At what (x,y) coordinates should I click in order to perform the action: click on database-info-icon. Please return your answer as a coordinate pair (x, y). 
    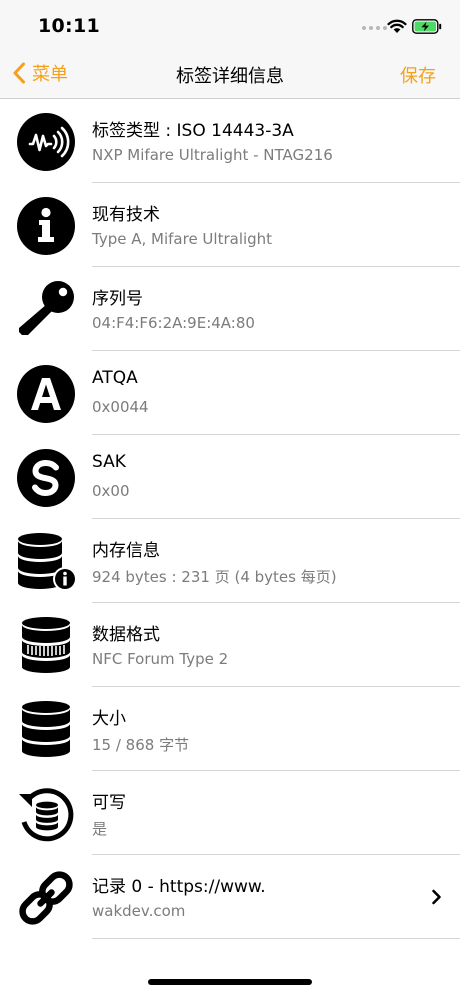
    Looking at the image, I should click on (47, 562).